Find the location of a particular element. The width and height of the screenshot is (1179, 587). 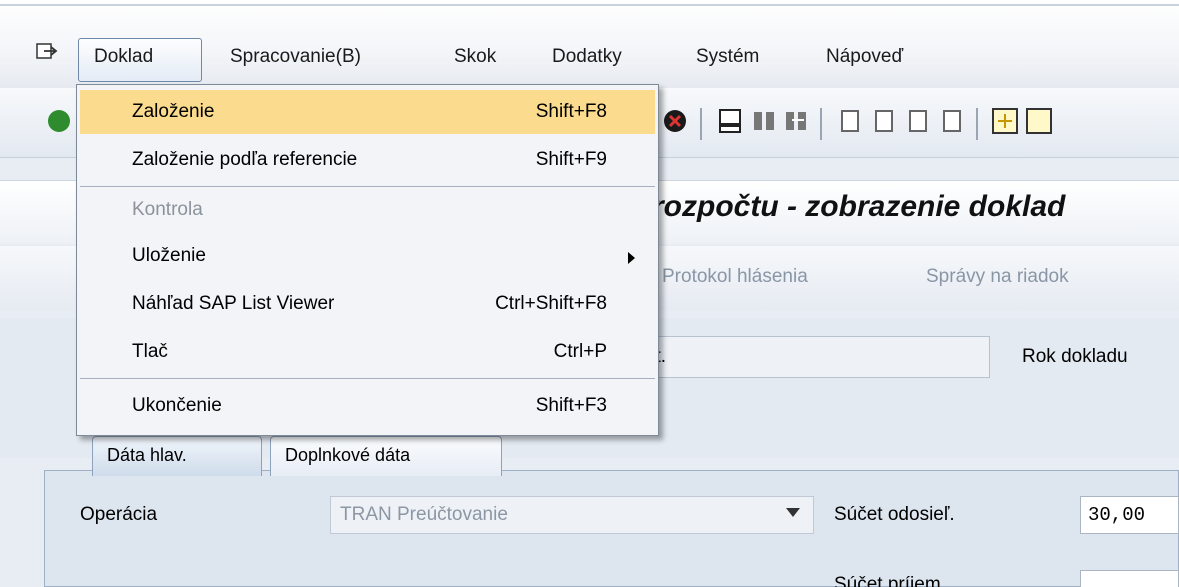

operation-value: TRAN Preúčtovanie is located at coordinates (424, 514).